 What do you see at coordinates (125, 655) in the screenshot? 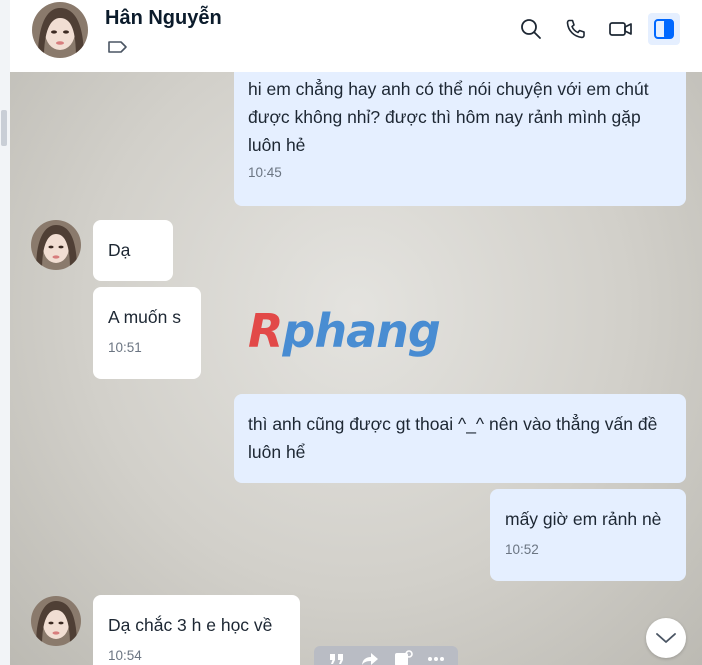
I see `message-time: 10:54` at bounding box center [125, 655].